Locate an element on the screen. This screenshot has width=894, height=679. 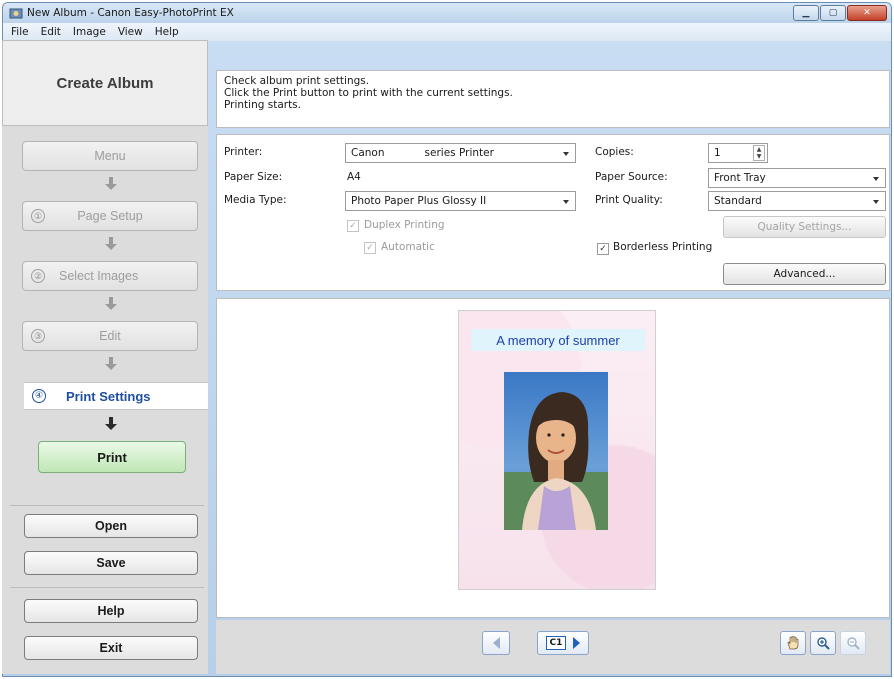
step-edit-label: Edit is located at coordinates (110, 336).